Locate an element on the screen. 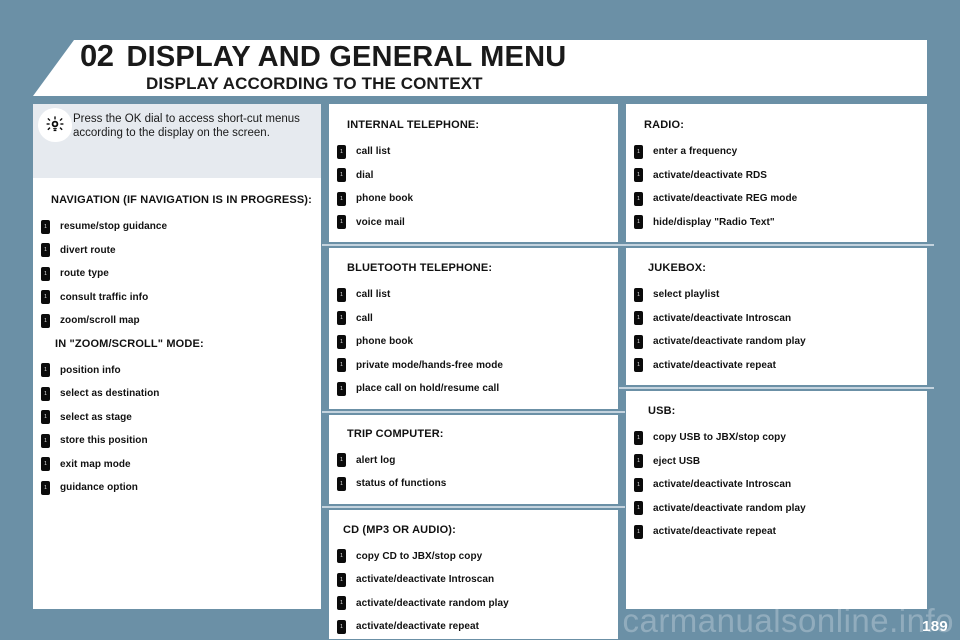 The height and width of the screenshot is (640, 960). list-item-label: alert log is located at coordinates (376, 460).